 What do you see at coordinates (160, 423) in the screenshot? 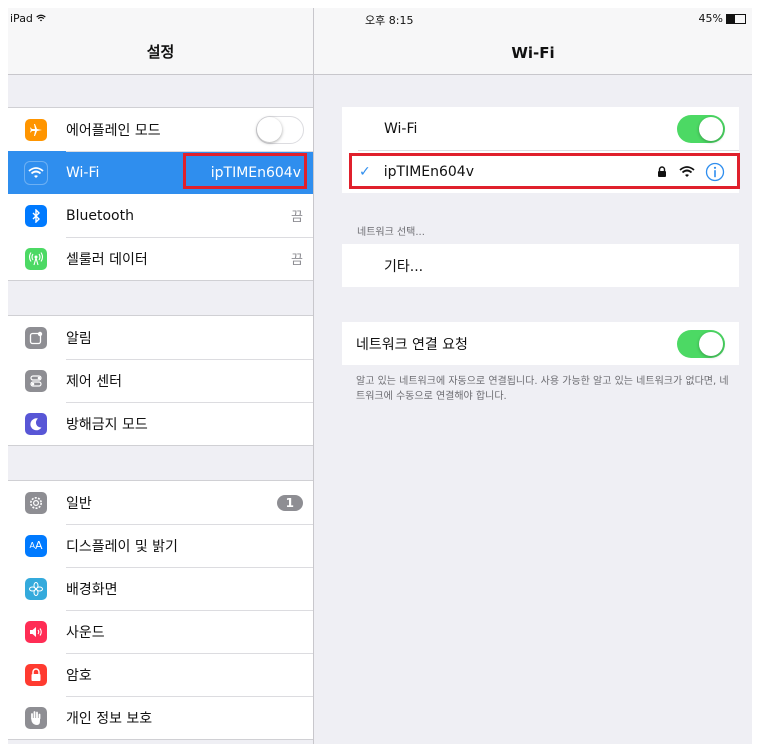
I see `sidebar-item-do-not-disturb: 방해금지 모드` at bounding box center [160, 423].